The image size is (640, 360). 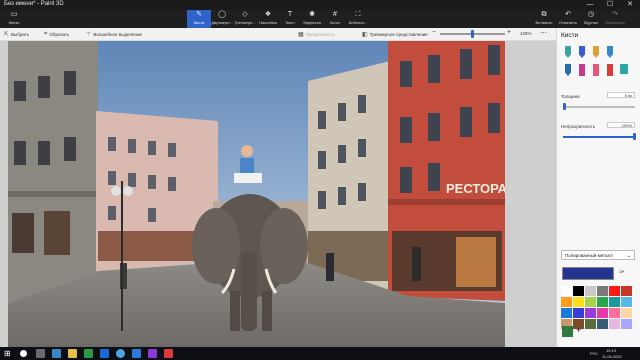 What do you see at coordinates (56, 353) in the screenshot?
I see `edge-icon` at bounding box center [56, 353].